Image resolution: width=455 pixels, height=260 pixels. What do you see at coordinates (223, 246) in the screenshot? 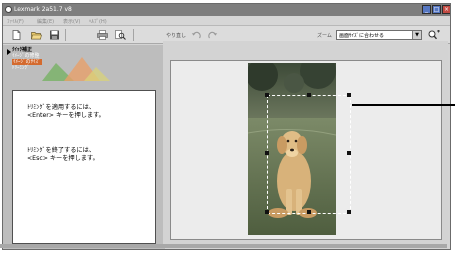
I see `status-bar` at bounding box center [223, 246].